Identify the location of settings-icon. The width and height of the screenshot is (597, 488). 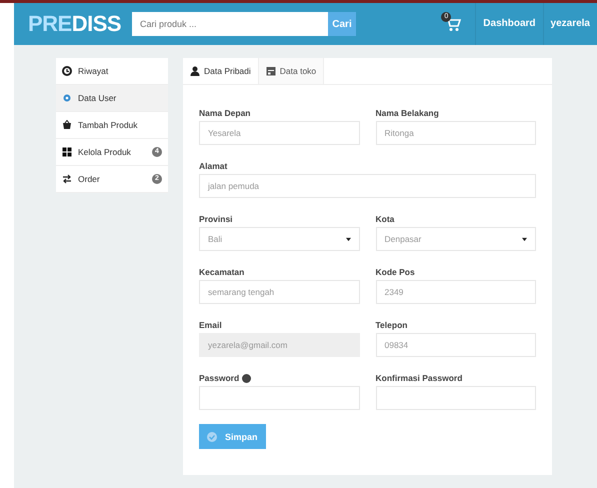
(67, 98).